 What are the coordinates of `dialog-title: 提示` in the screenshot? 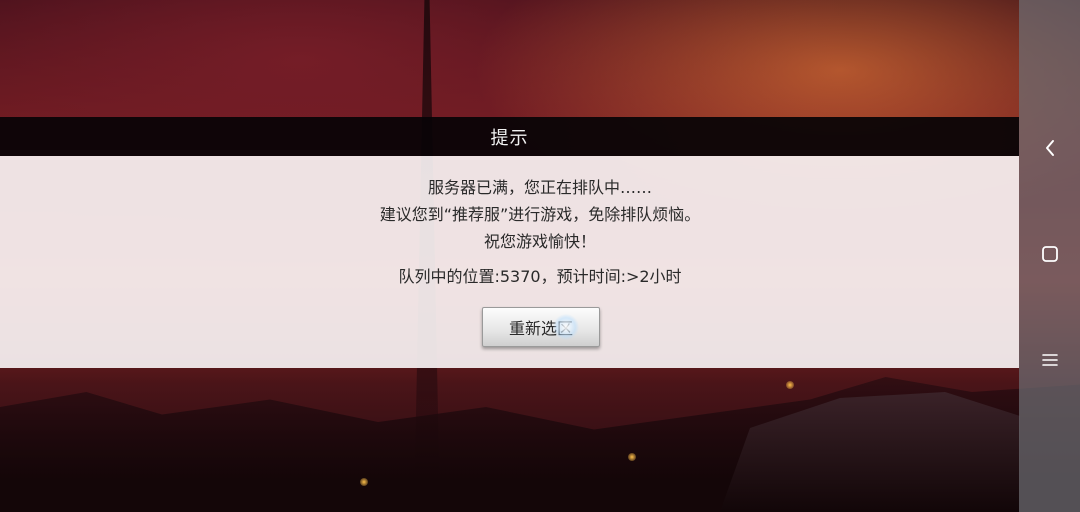 It's located at (509, 138).